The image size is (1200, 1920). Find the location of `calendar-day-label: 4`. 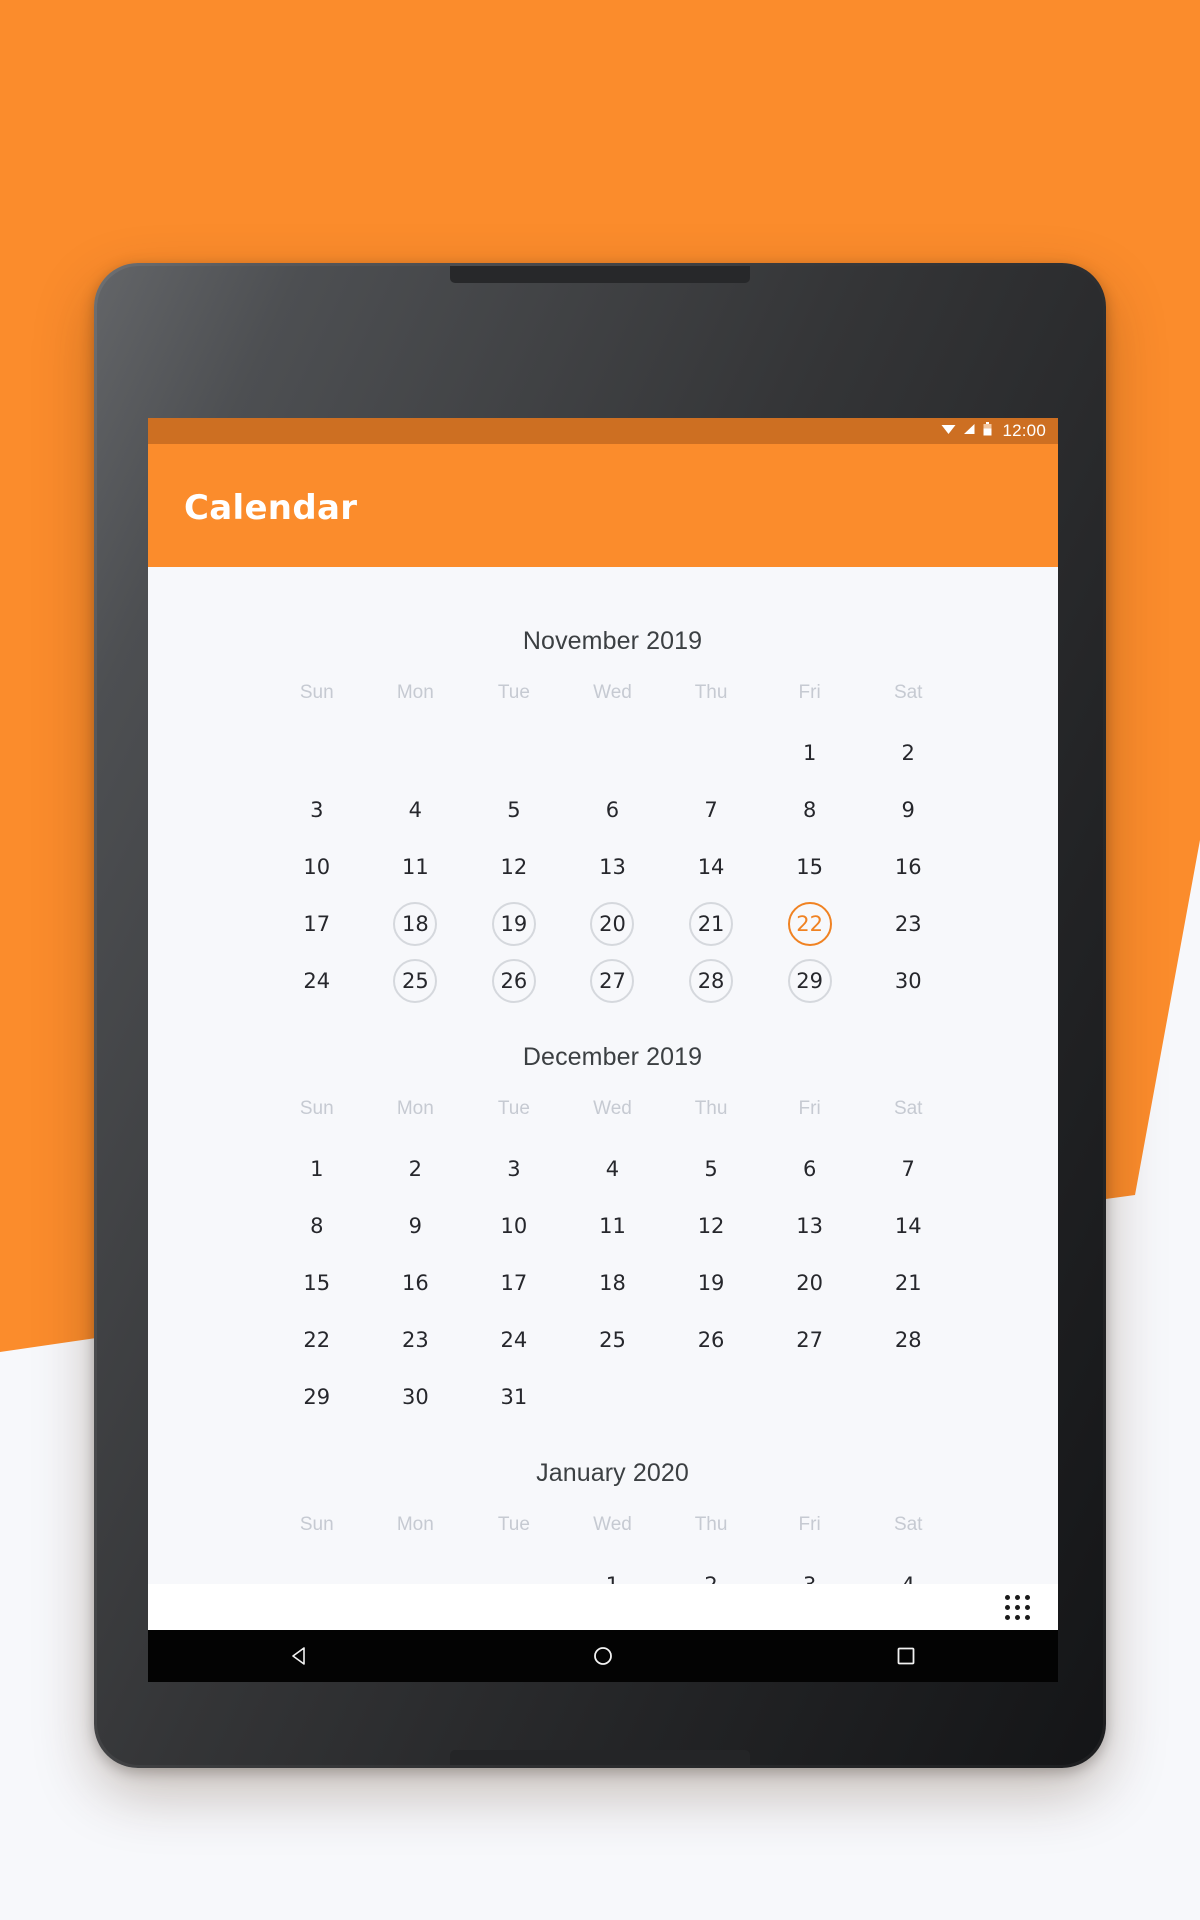

calendar-day-label: 4 is located at coordinates (612, 1168).